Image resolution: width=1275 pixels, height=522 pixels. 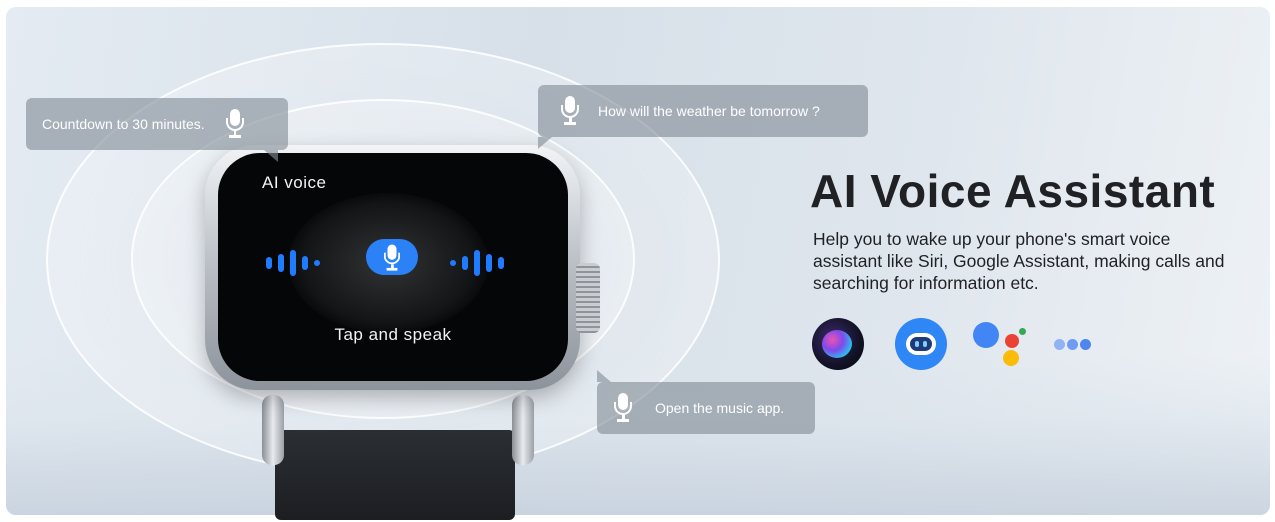 What do you see at coordinates (709, 111) in the screenshot?
I see `bubble-text: How will the weather be tomorrow ?` at bounding box center [709, 111].